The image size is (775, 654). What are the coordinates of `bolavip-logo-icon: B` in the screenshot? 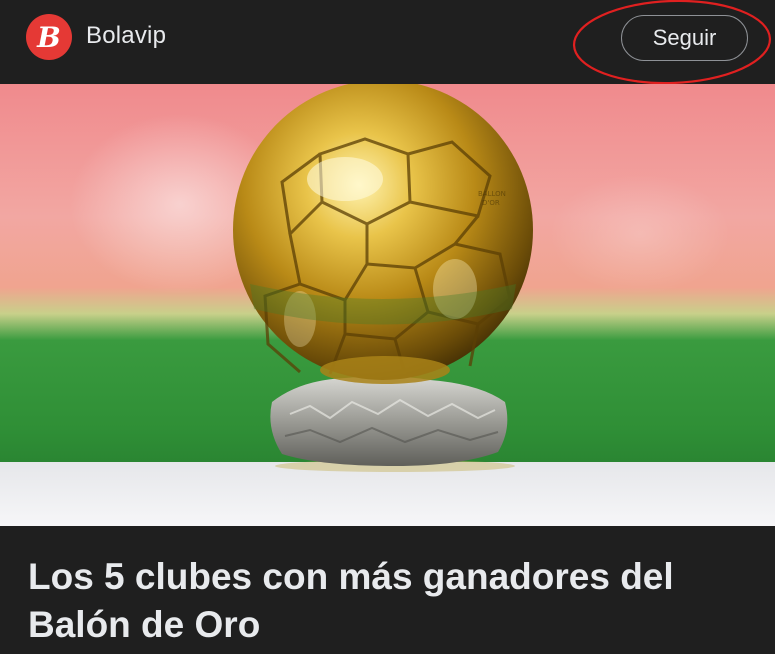 It's located at (49, 37).